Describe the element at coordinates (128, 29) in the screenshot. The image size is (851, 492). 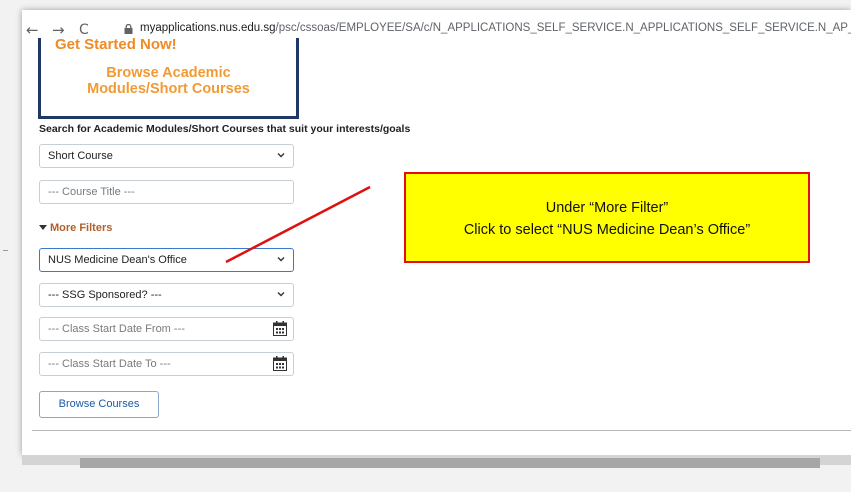
I see `lock-icon` at that location.